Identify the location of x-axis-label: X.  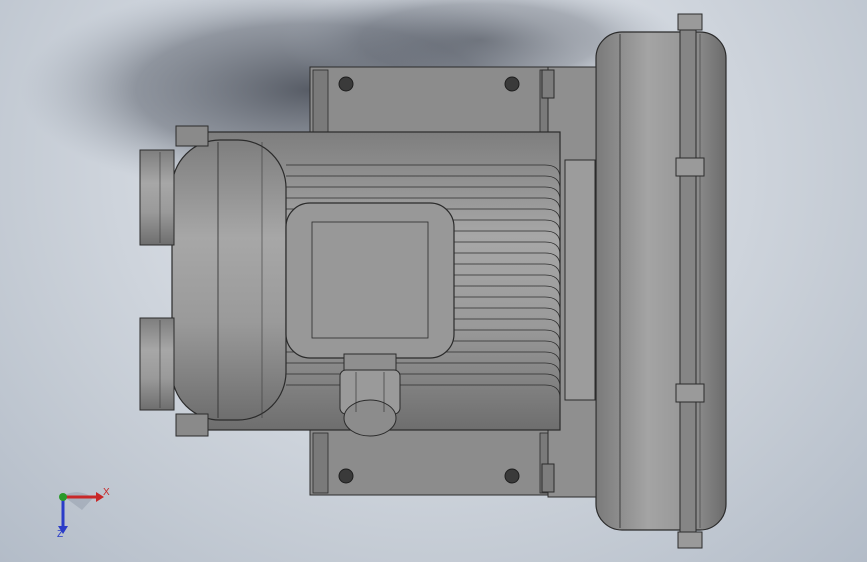
(106, 492).